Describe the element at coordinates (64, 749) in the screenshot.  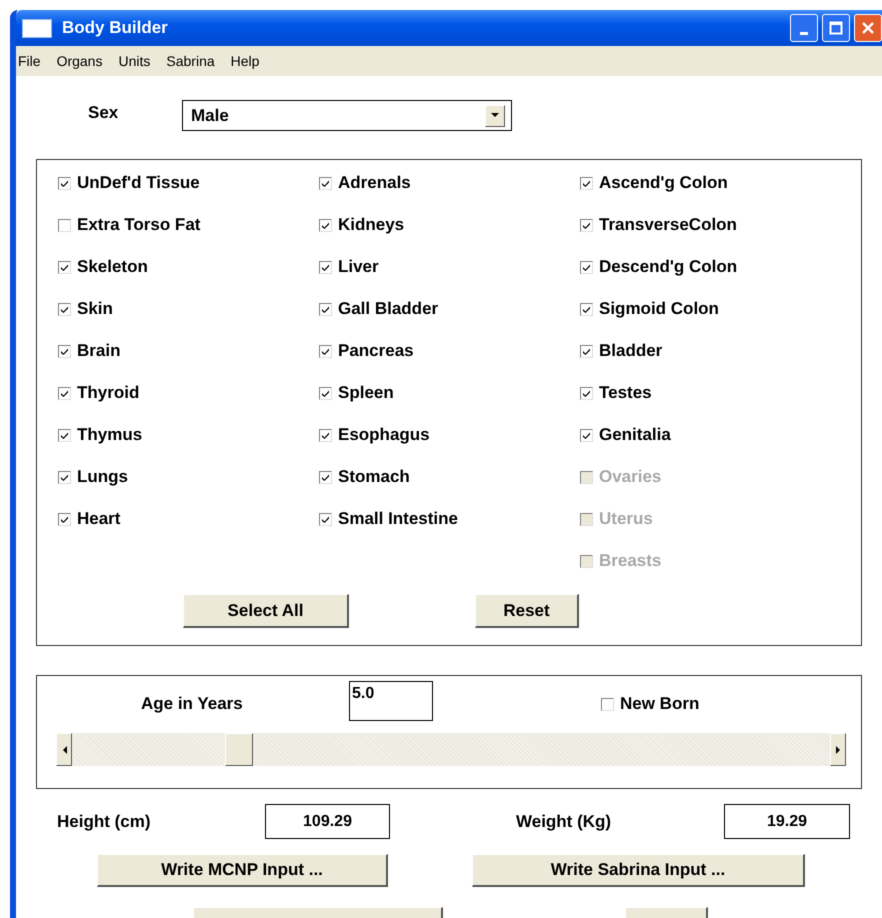
I see `scroll-left-button` at that location.